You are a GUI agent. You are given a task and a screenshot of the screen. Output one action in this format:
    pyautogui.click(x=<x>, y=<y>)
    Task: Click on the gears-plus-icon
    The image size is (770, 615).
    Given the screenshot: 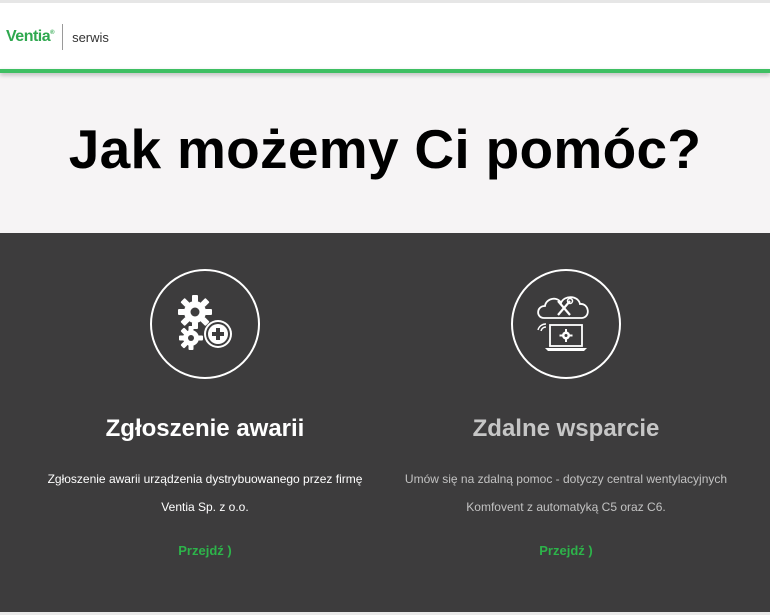 What is the action you would take?
    pyautogui.click(x=205, y=324)
    